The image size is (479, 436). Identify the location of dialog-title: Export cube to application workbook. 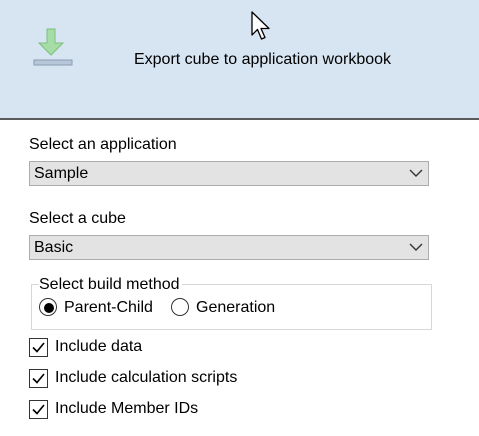
(262, 59).